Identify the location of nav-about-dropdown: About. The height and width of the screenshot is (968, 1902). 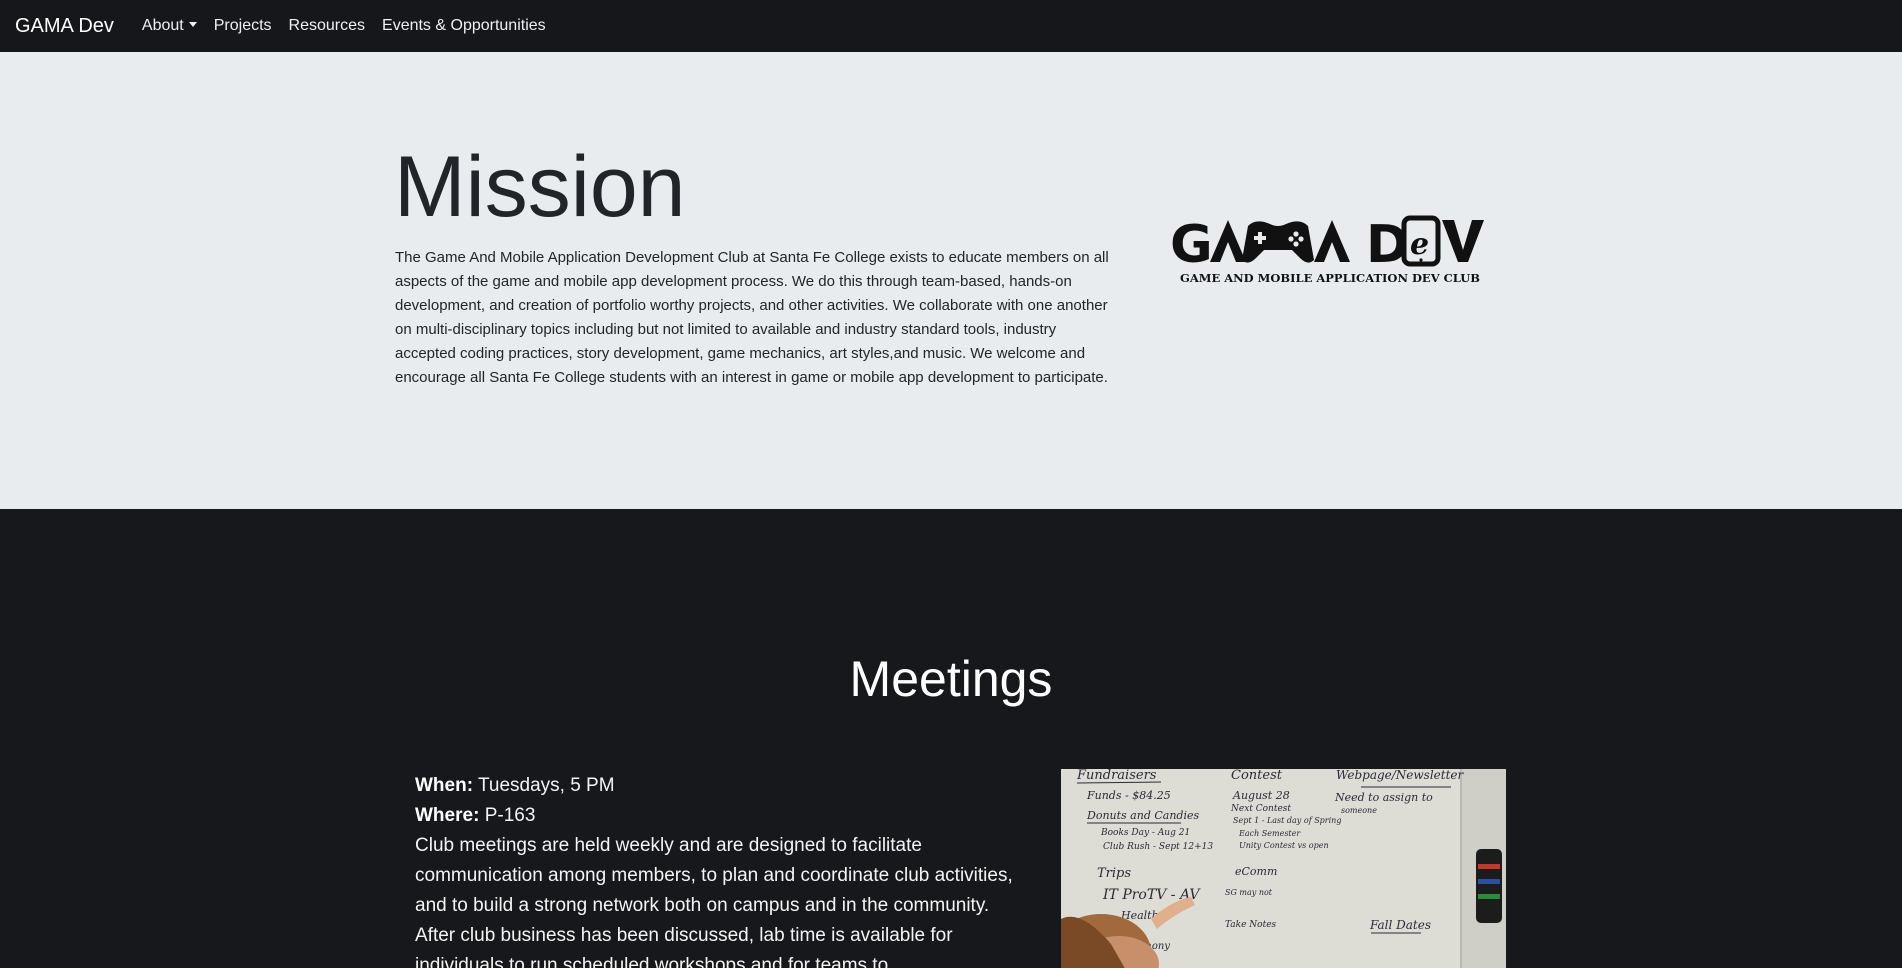
(169, 26).